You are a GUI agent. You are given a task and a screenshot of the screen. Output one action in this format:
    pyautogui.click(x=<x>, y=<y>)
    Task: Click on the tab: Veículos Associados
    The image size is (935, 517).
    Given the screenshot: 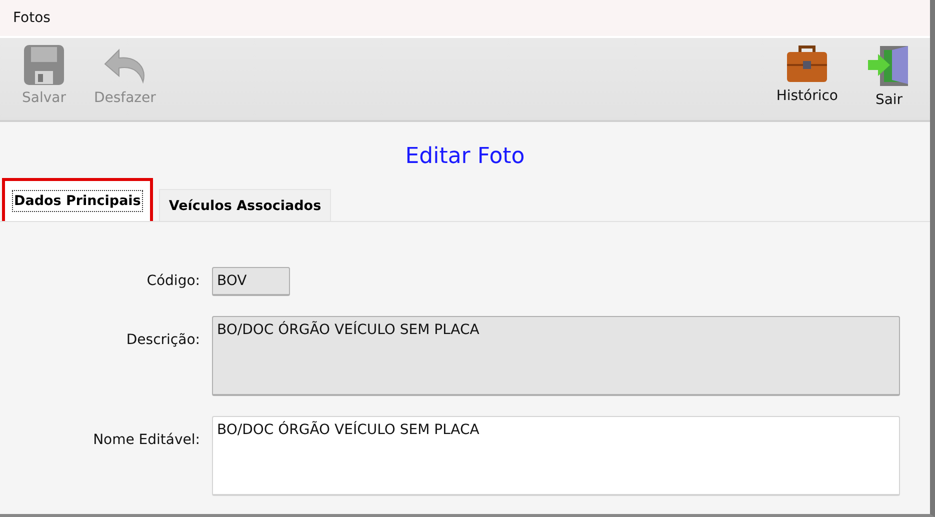 What is the action you would take?
    pyautogui.click(x=245, y=205)
    